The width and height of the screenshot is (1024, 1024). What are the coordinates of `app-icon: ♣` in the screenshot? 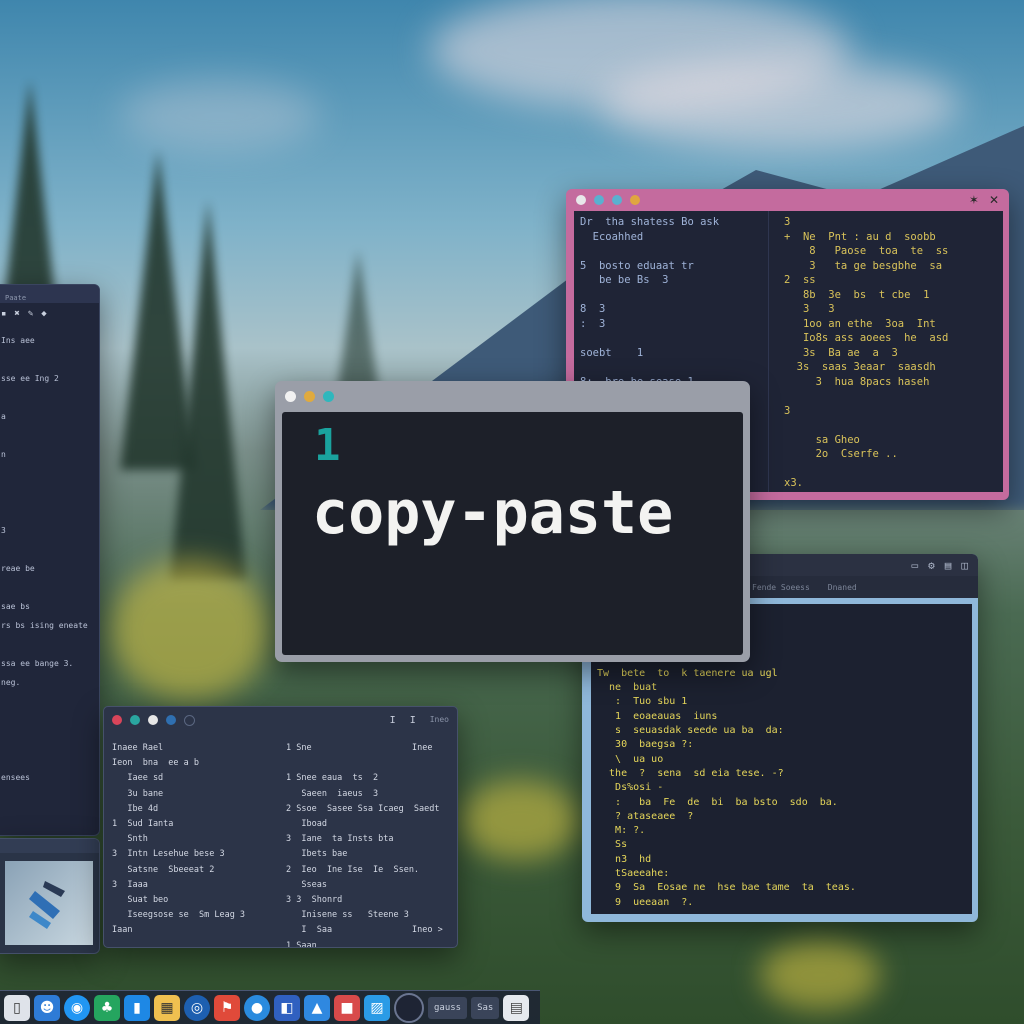 It's located at (107, 1007).